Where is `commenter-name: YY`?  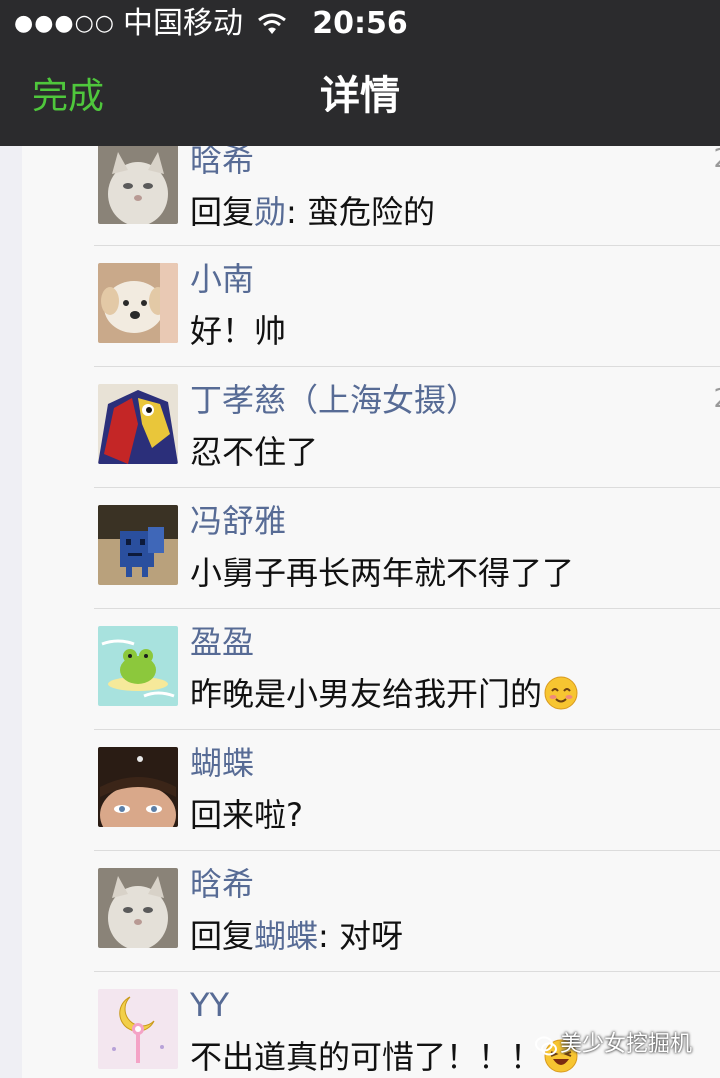 commenter-name: YY is located at coordinates (209, 1005).